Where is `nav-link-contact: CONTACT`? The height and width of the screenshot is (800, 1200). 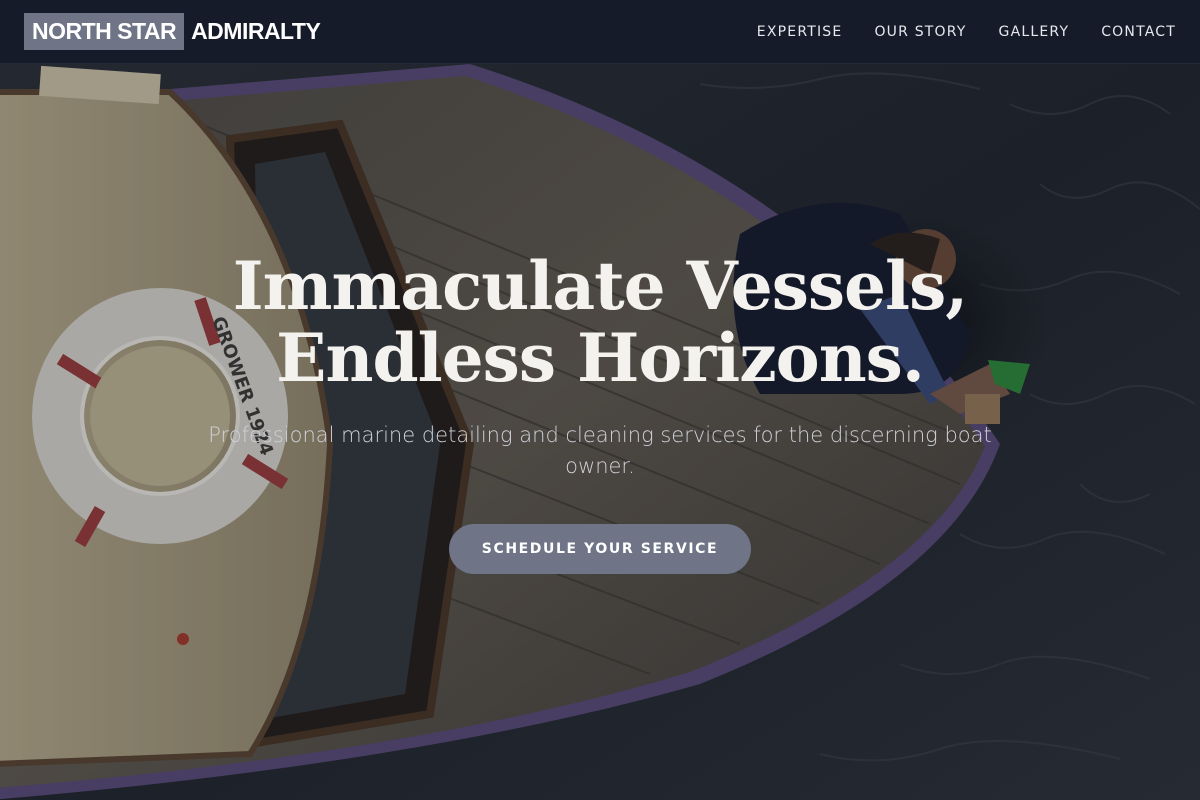
nav-link-contact: CONTACT is located at coordinates (1138, 32).